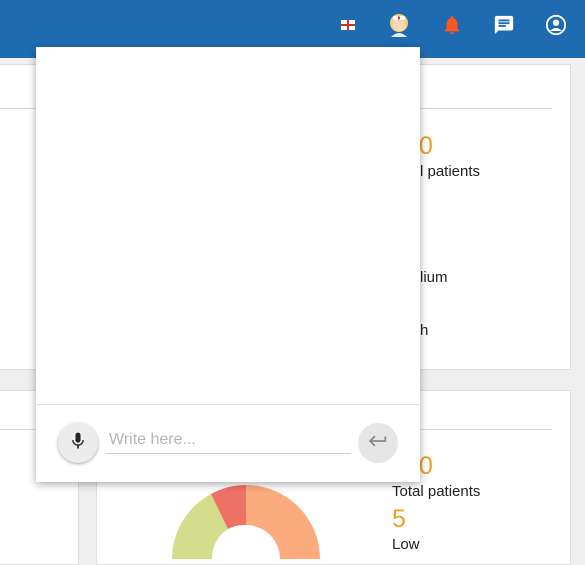  What do you see at coordinates (399, 519) in the screenshot?
I see `low-risk-value: 5` at bounding box center [399, 519].